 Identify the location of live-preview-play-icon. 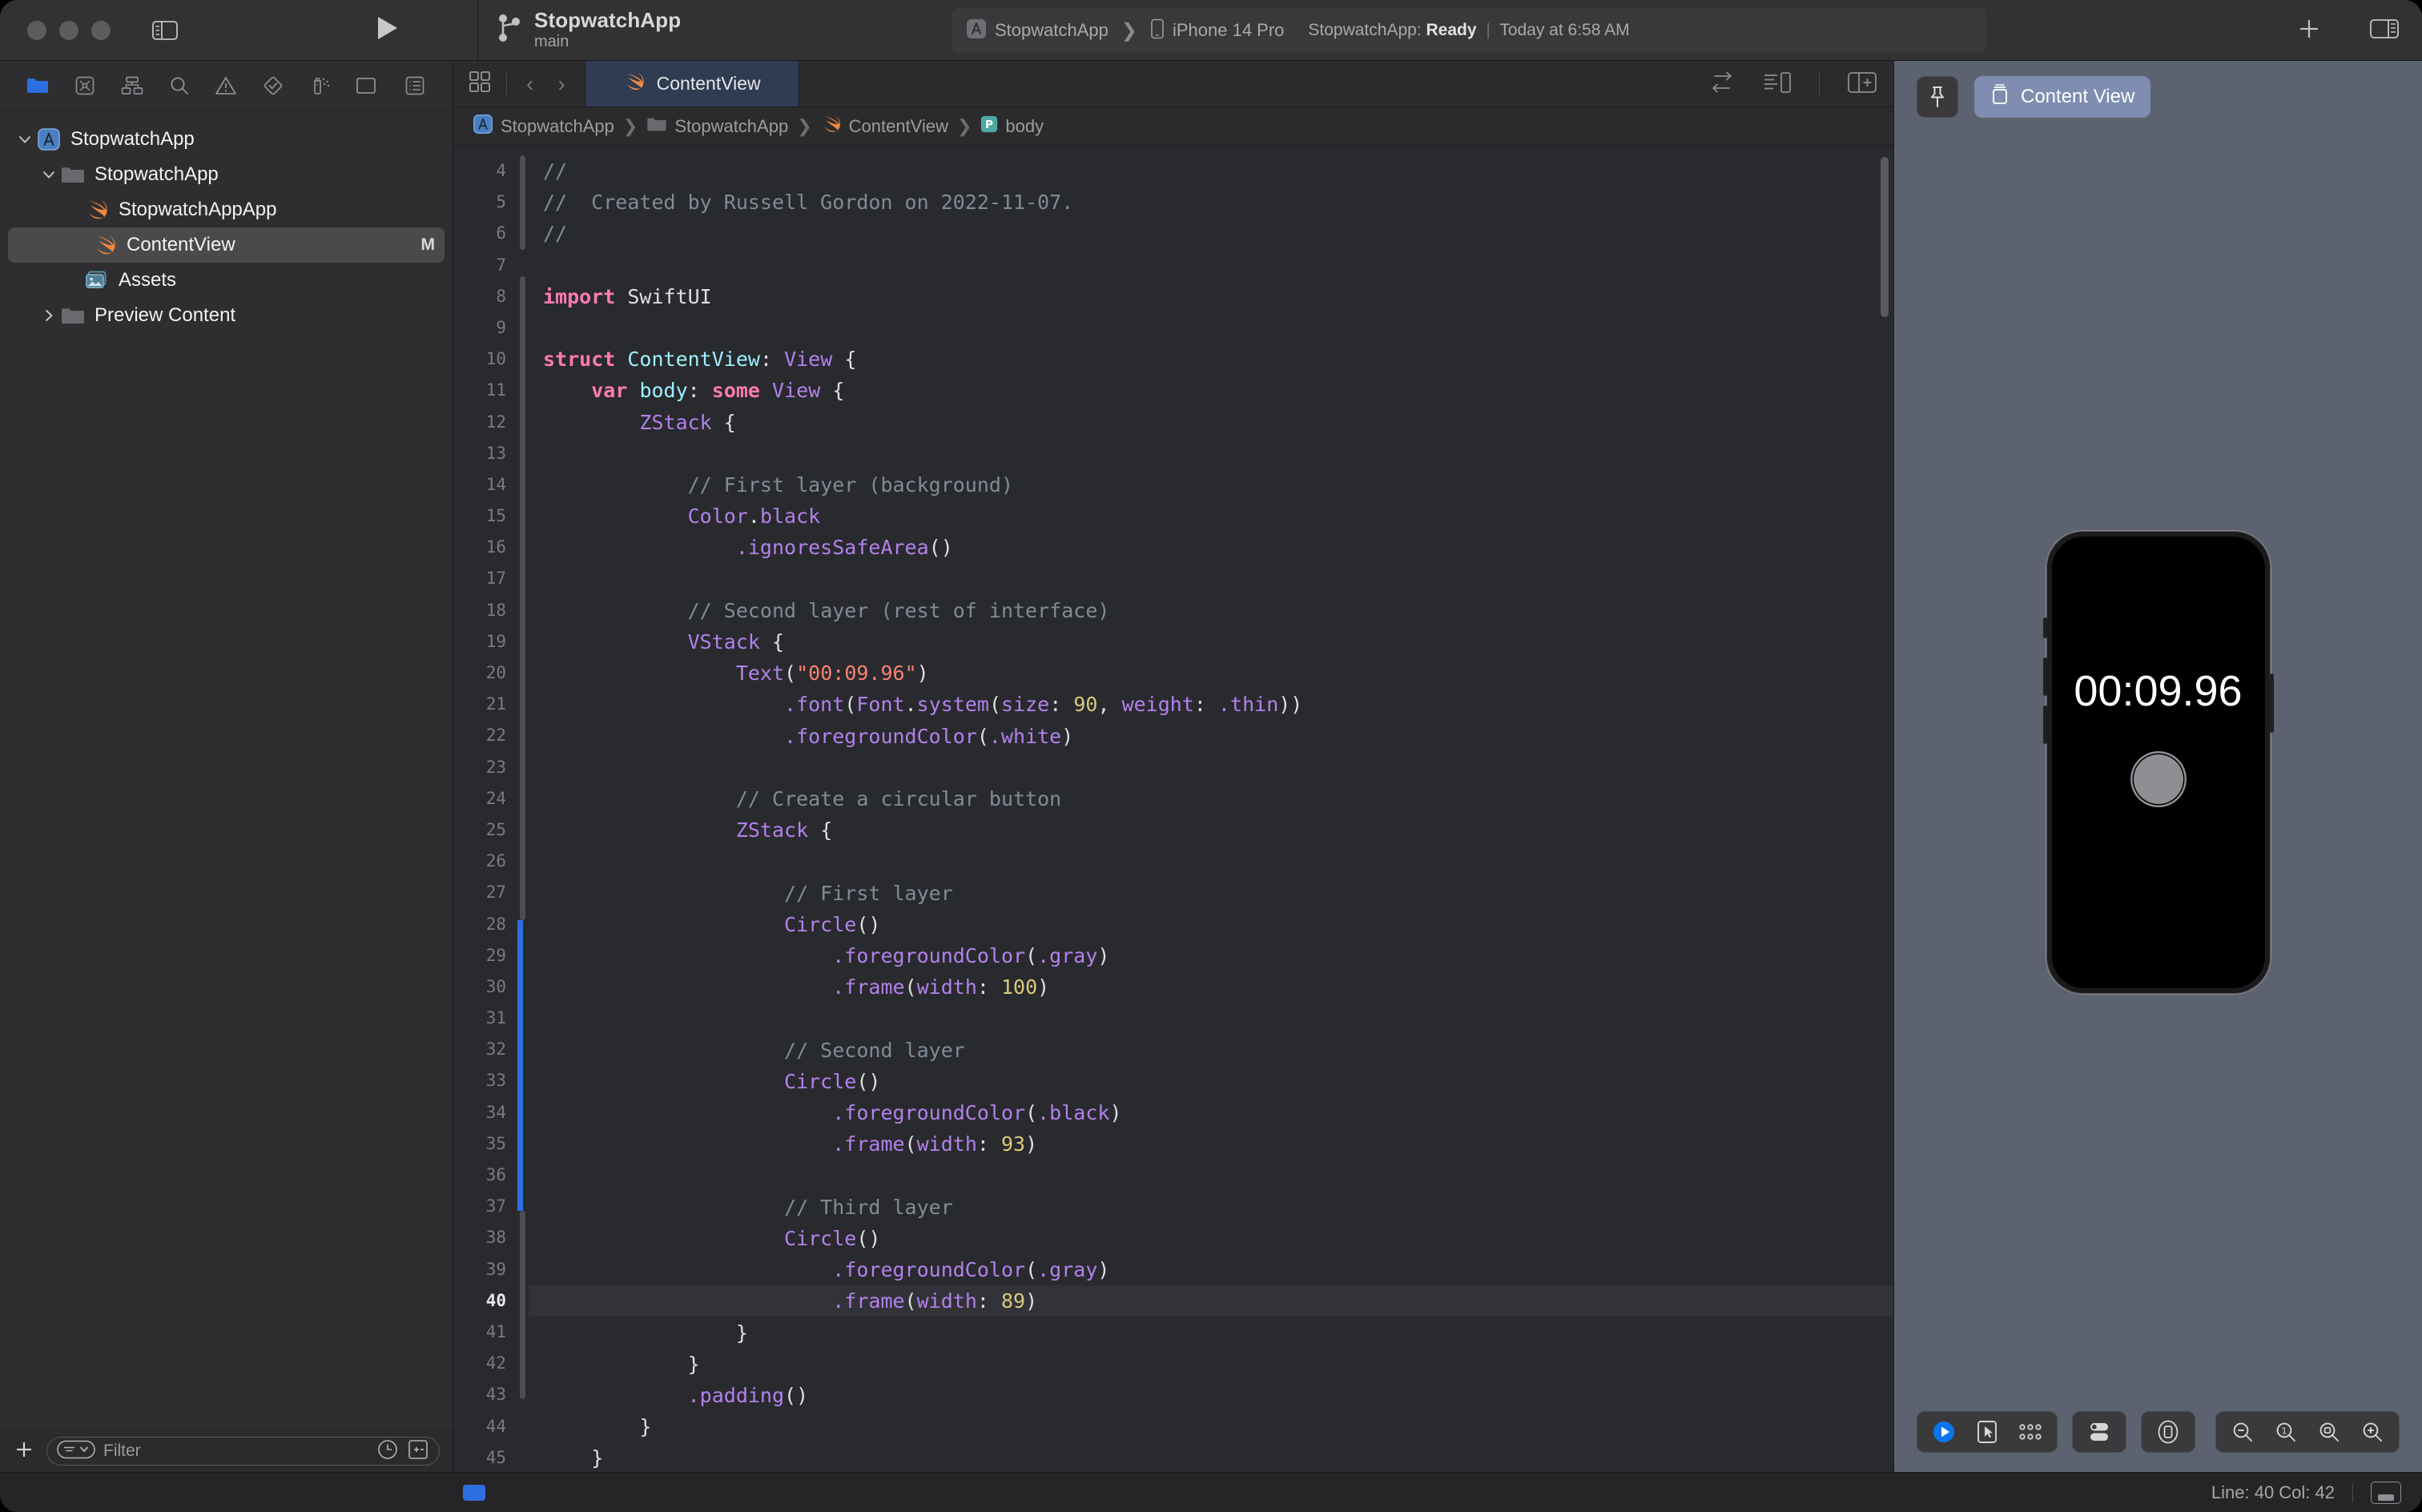
(1944, 1432).